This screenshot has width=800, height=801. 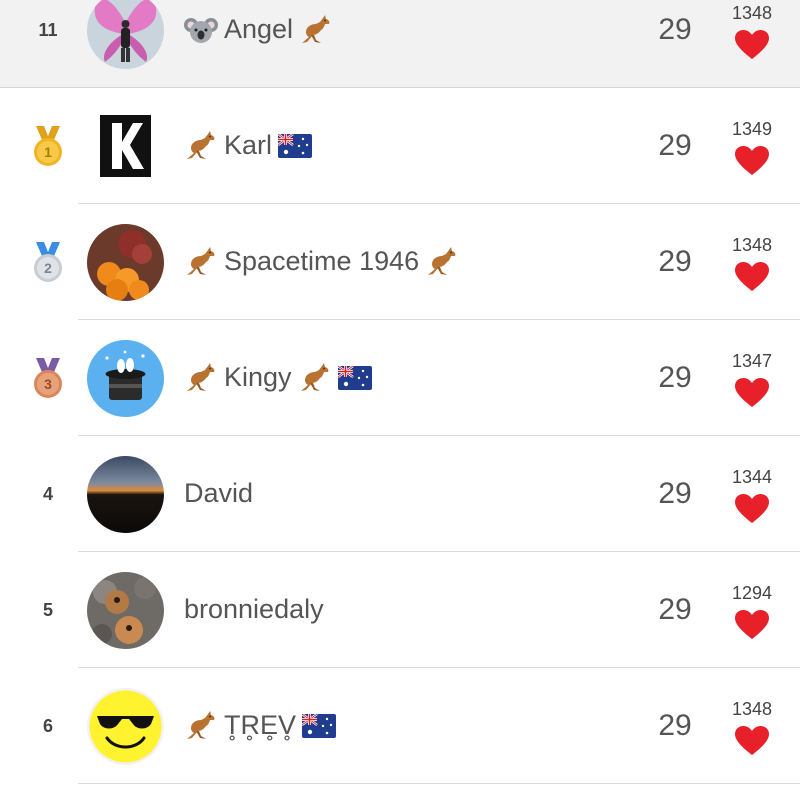 What do you see at coordinates (47, 610) in the screenshot?
I see `rank-number: 5` at bounding box center [47, 610].